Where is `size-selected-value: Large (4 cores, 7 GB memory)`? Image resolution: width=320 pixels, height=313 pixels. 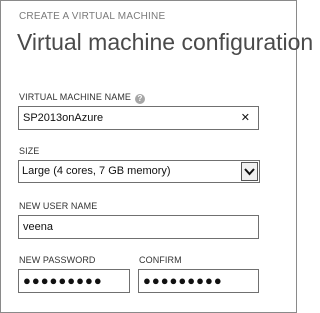 size-selected-value: Large (4 cores, 7 GB memory) is located at coordinates (96, 171).